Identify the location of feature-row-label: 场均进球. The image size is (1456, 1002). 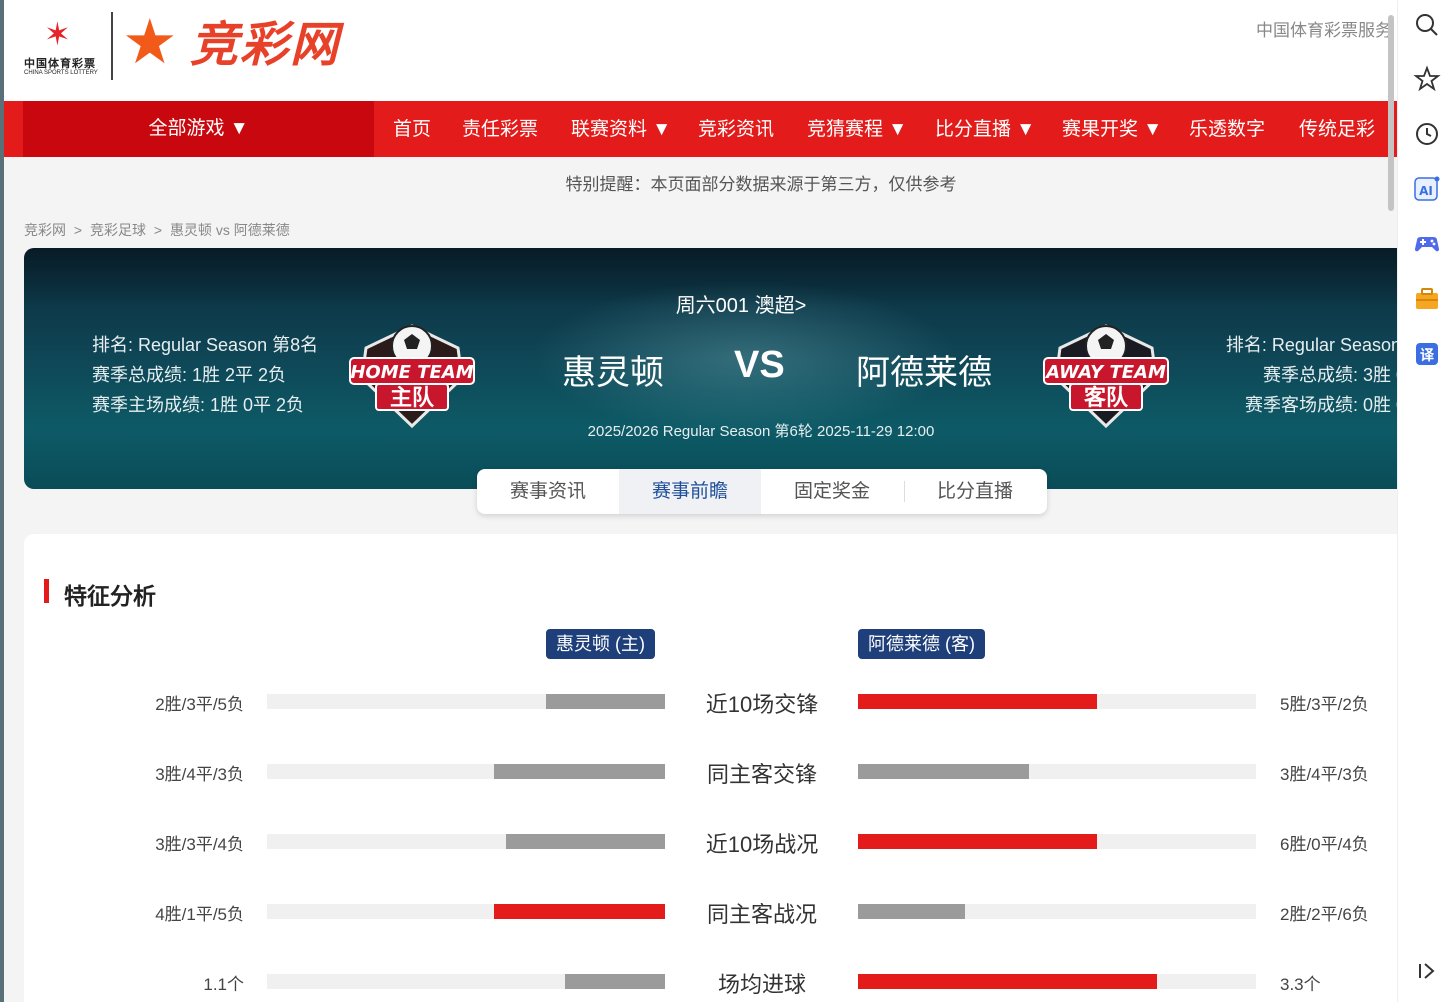
(761, 984).